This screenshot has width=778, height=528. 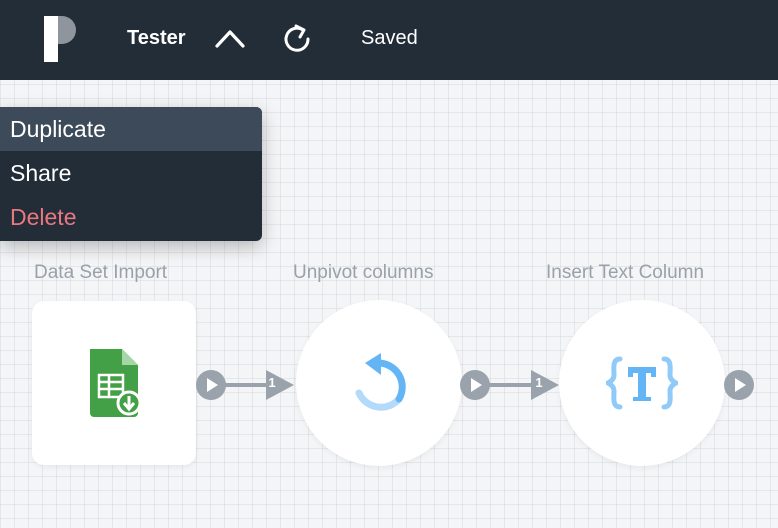 I want to click on node-label-data-set-import: Data Set Import, so click(x=101, y=272).